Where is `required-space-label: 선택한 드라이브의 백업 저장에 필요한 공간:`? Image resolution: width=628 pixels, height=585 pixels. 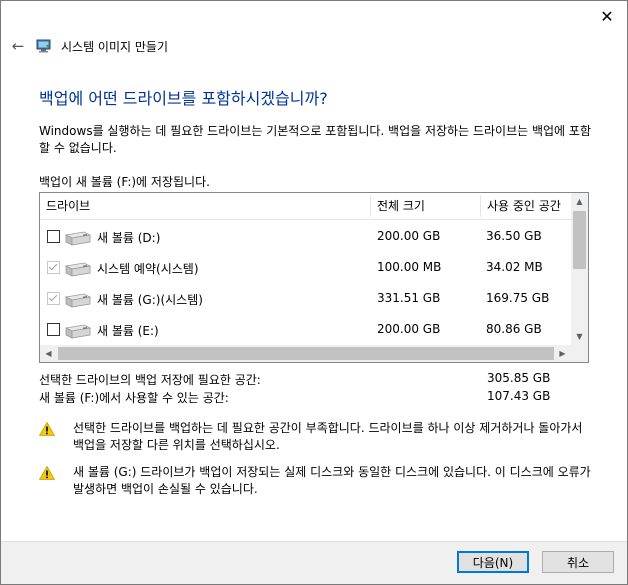
required-space-label: 선택한 드라이브의 백업 저장에 필요한 공간: is located at coordinates (150, 380).